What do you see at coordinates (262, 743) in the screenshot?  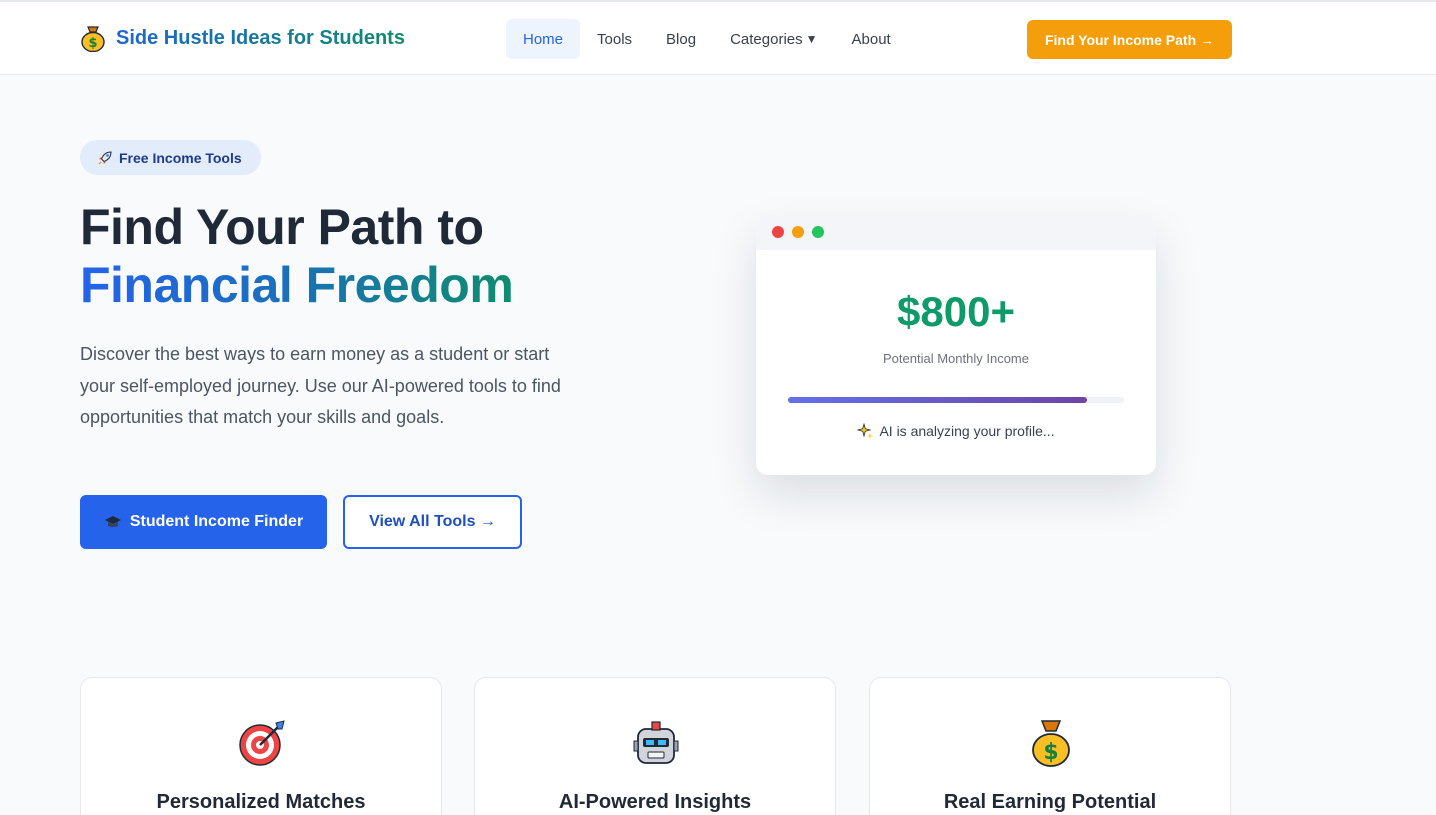 I see `target-icon` at bounding box center [262, 743].